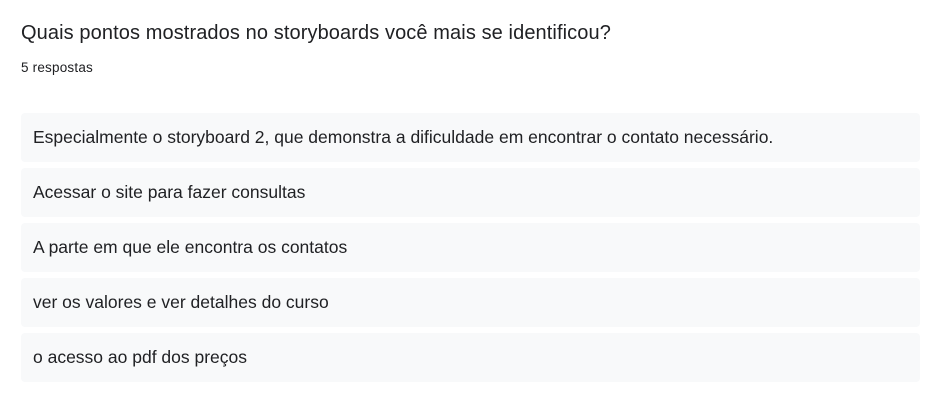 The height and width of the screenshot is (402, 942). I want to click on response-item: ver os valores e ver detalhes do curso, so click(470, 302).